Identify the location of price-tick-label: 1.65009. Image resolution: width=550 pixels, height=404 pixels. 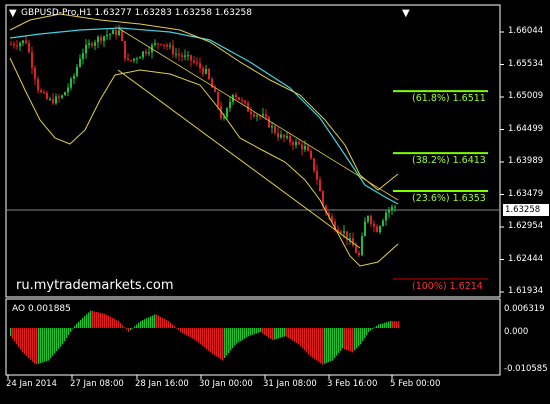
(526, 96).